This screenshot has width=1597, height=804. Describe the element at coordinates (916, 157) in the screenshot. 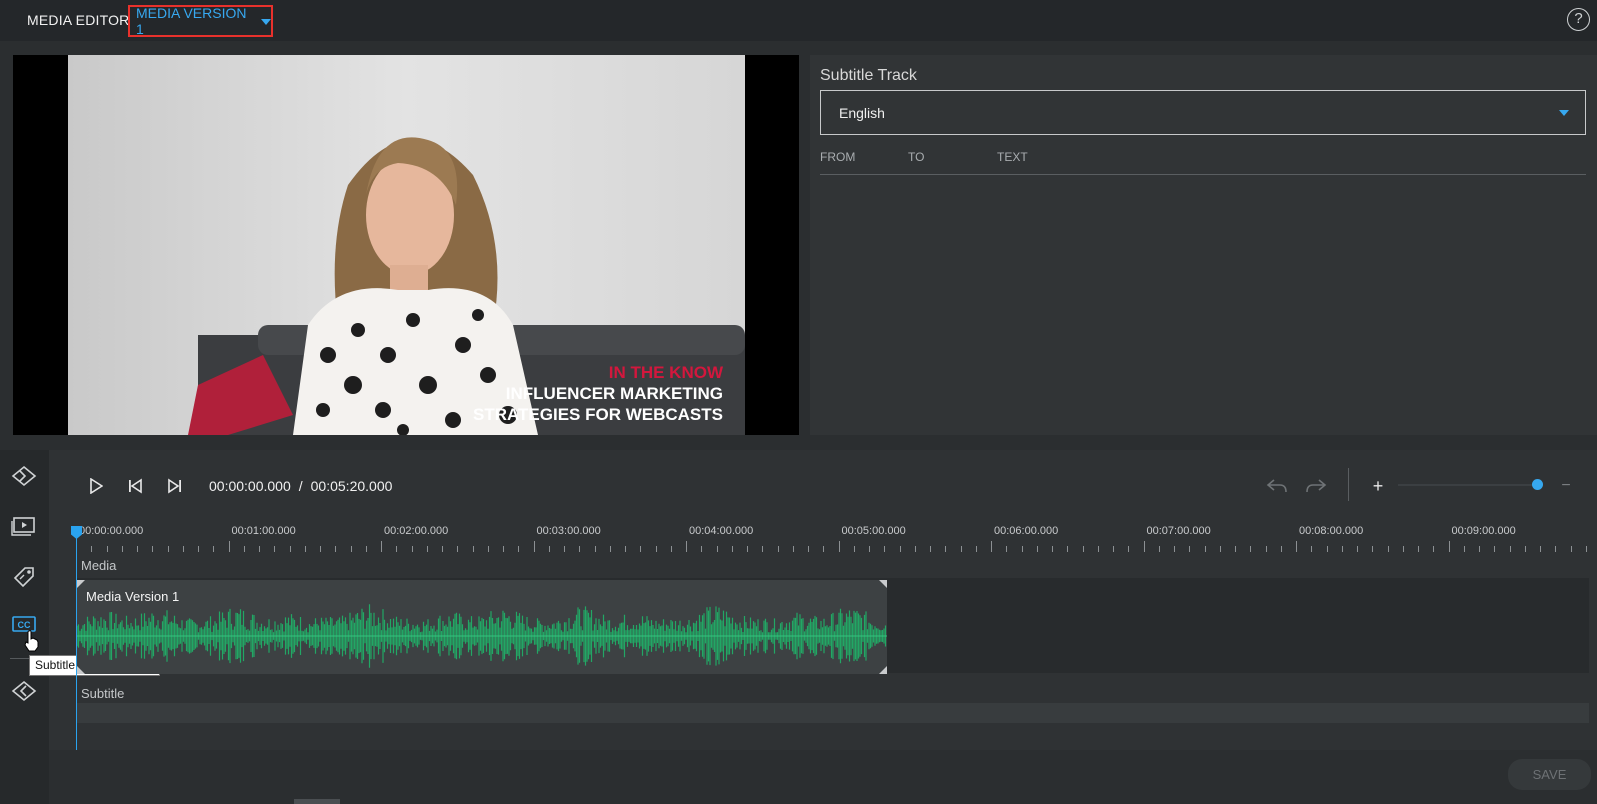

I see `column-to: TO` at that location.